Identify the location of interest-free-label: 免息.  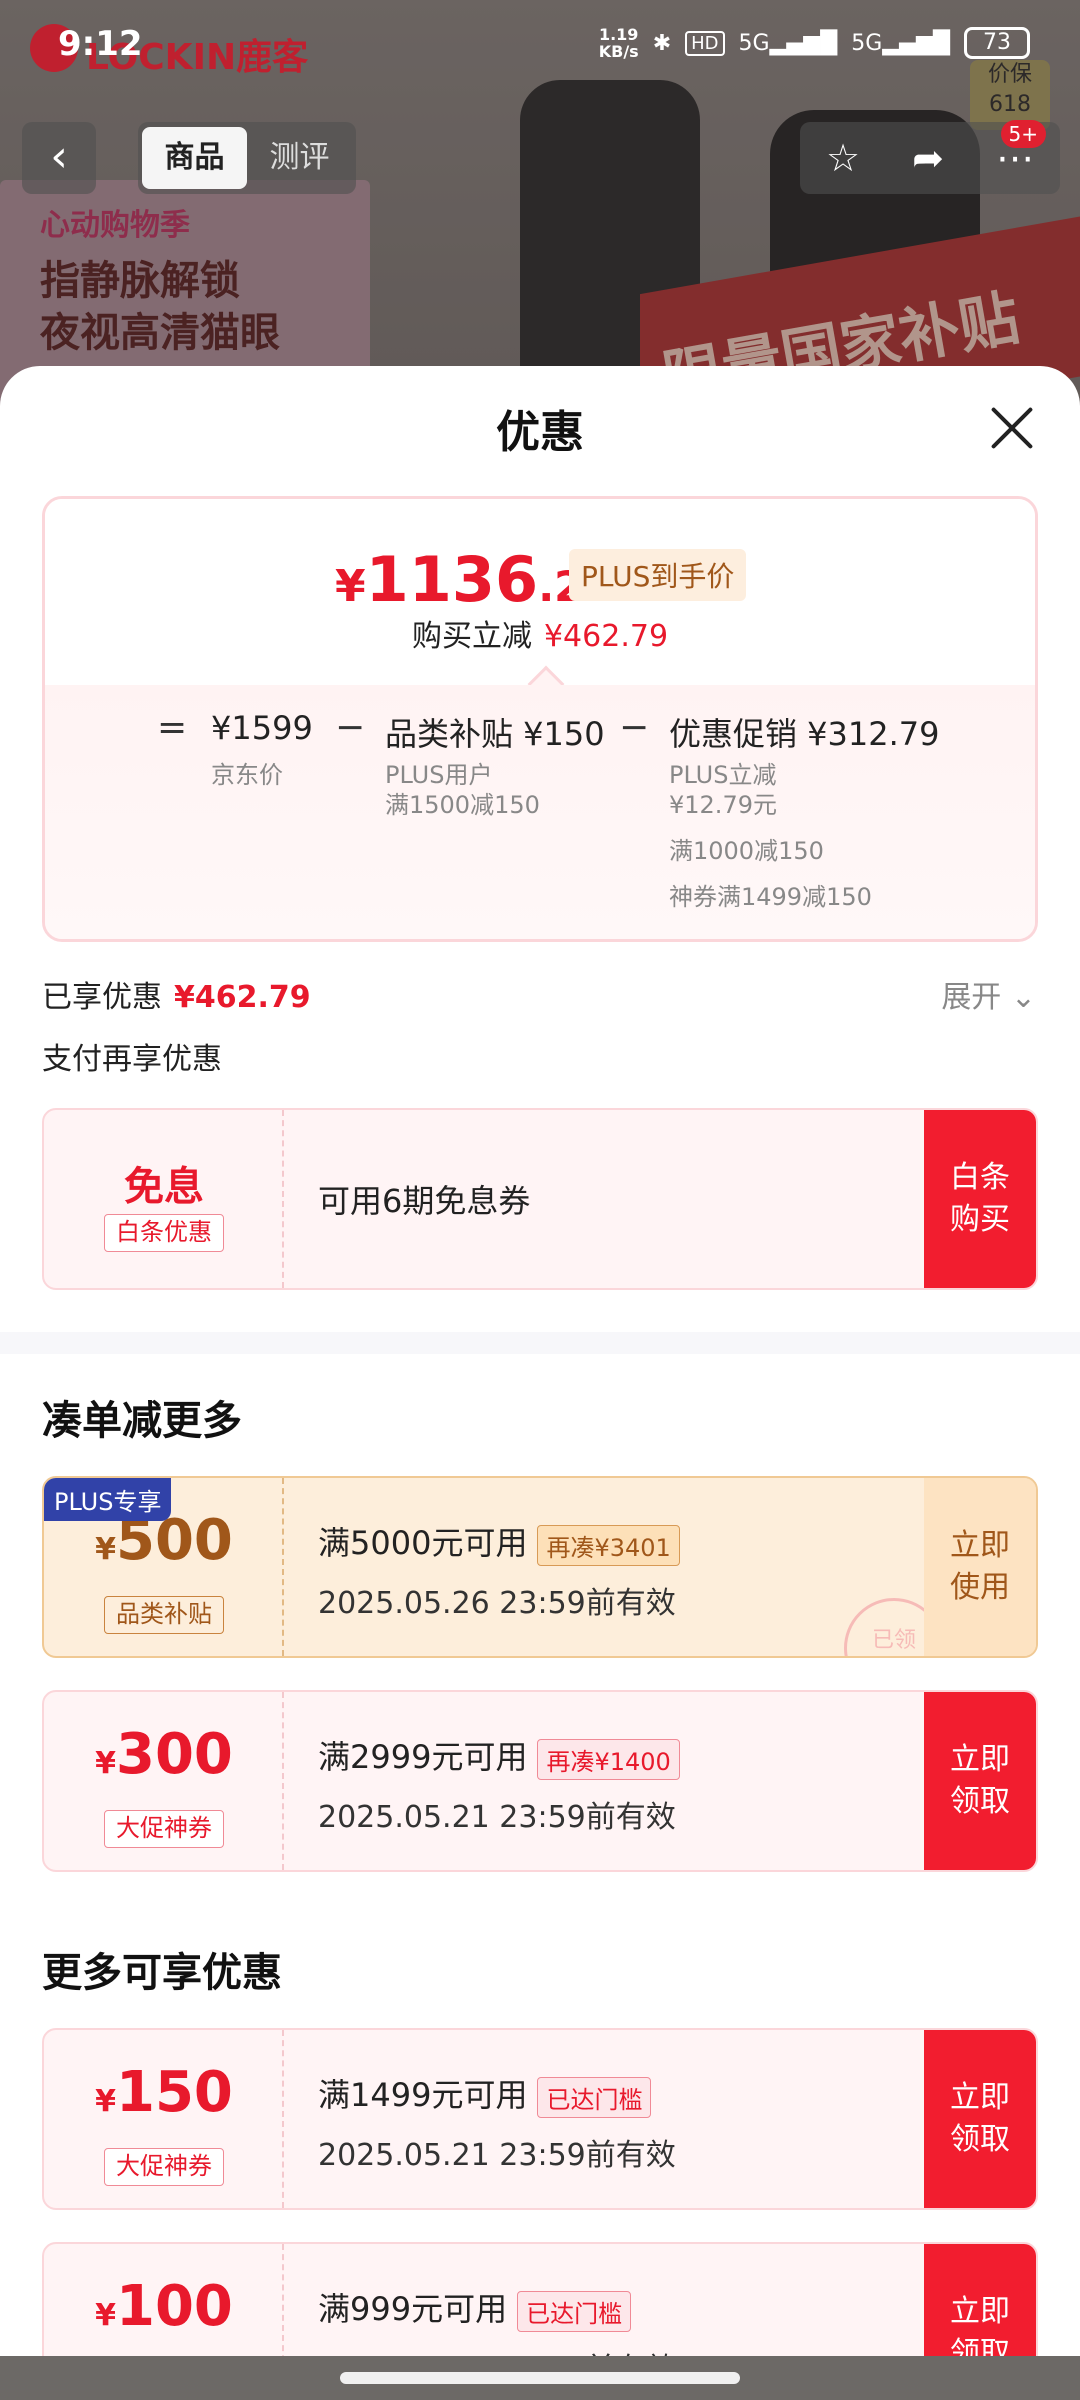
(164, 1187).